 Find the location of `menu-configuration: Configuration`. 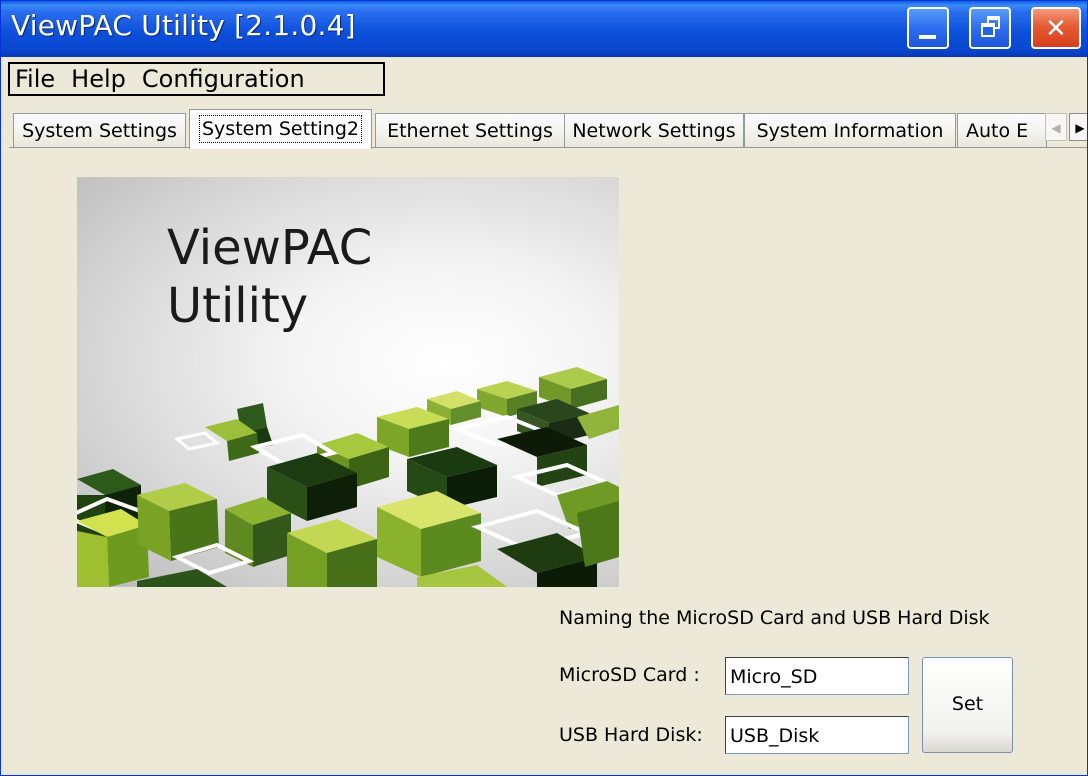

menu-configuration: Configuration is located at coordinates (223, 79).